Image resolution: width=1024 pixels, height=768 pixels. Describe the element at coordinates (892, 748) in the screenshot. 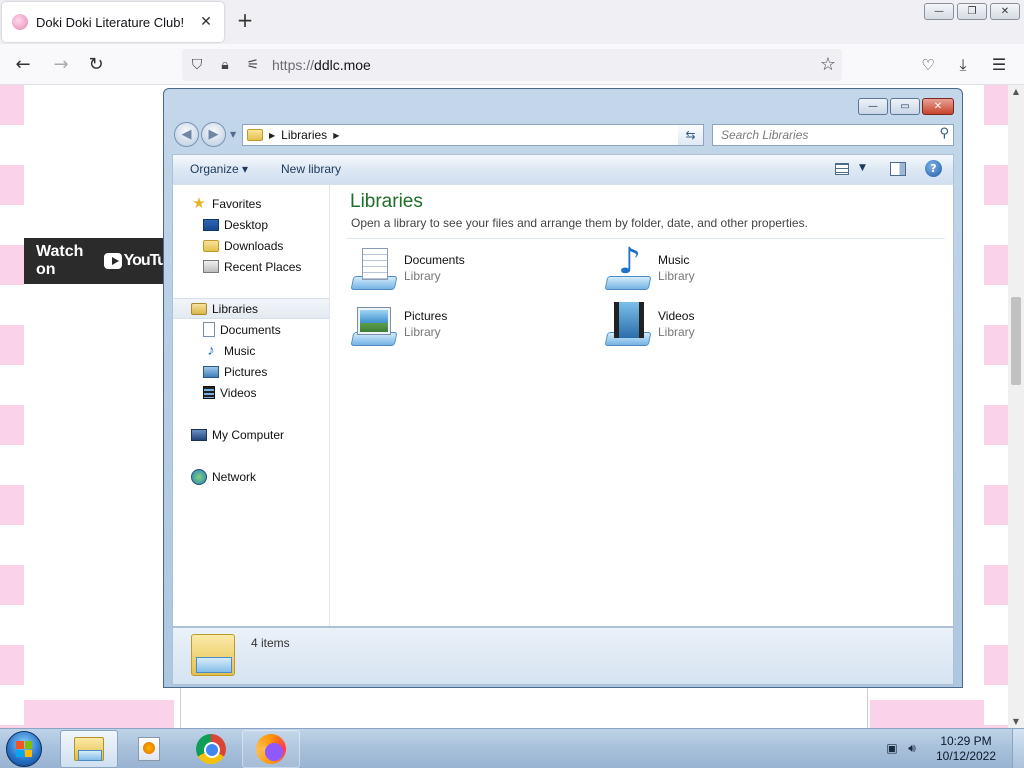

I see `network-tray-icon: ▣` at that location.